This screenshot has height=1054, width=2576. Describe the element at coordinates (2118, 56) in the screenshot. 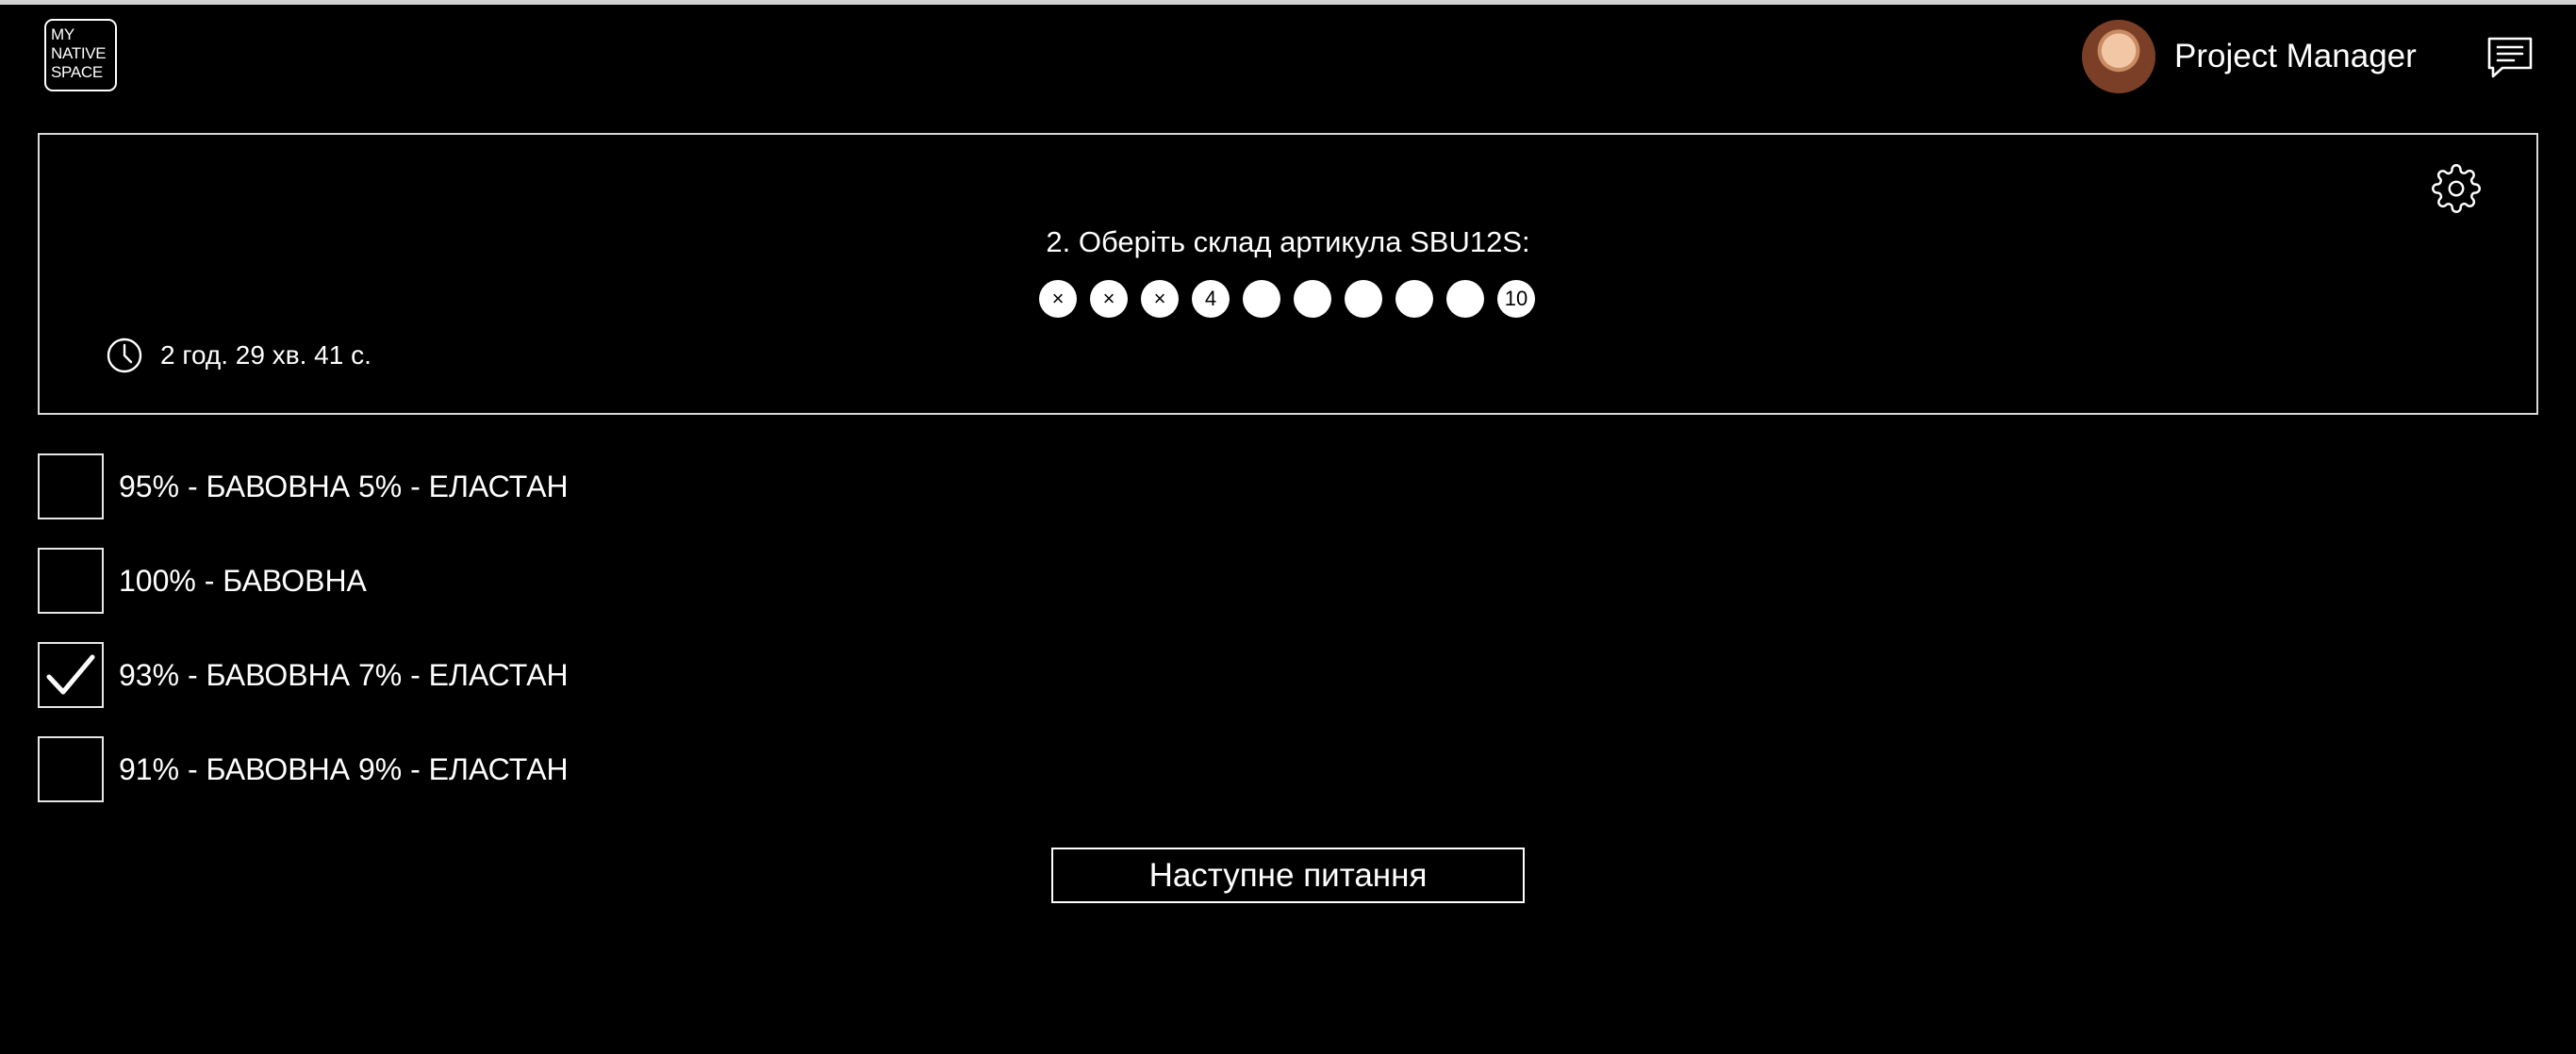

I see `avatar` at that location.